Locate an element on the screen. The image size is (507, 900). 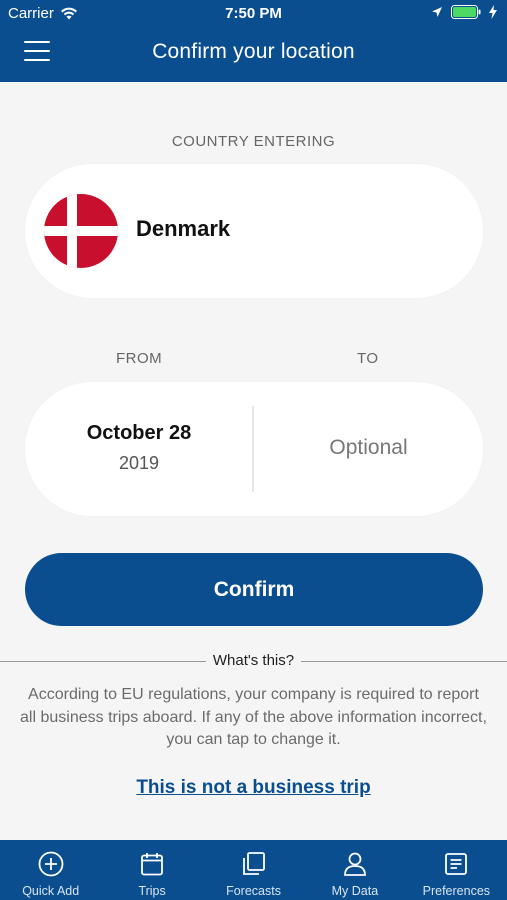
tab-preferences: Preferences is located at coordinates (456, 870).